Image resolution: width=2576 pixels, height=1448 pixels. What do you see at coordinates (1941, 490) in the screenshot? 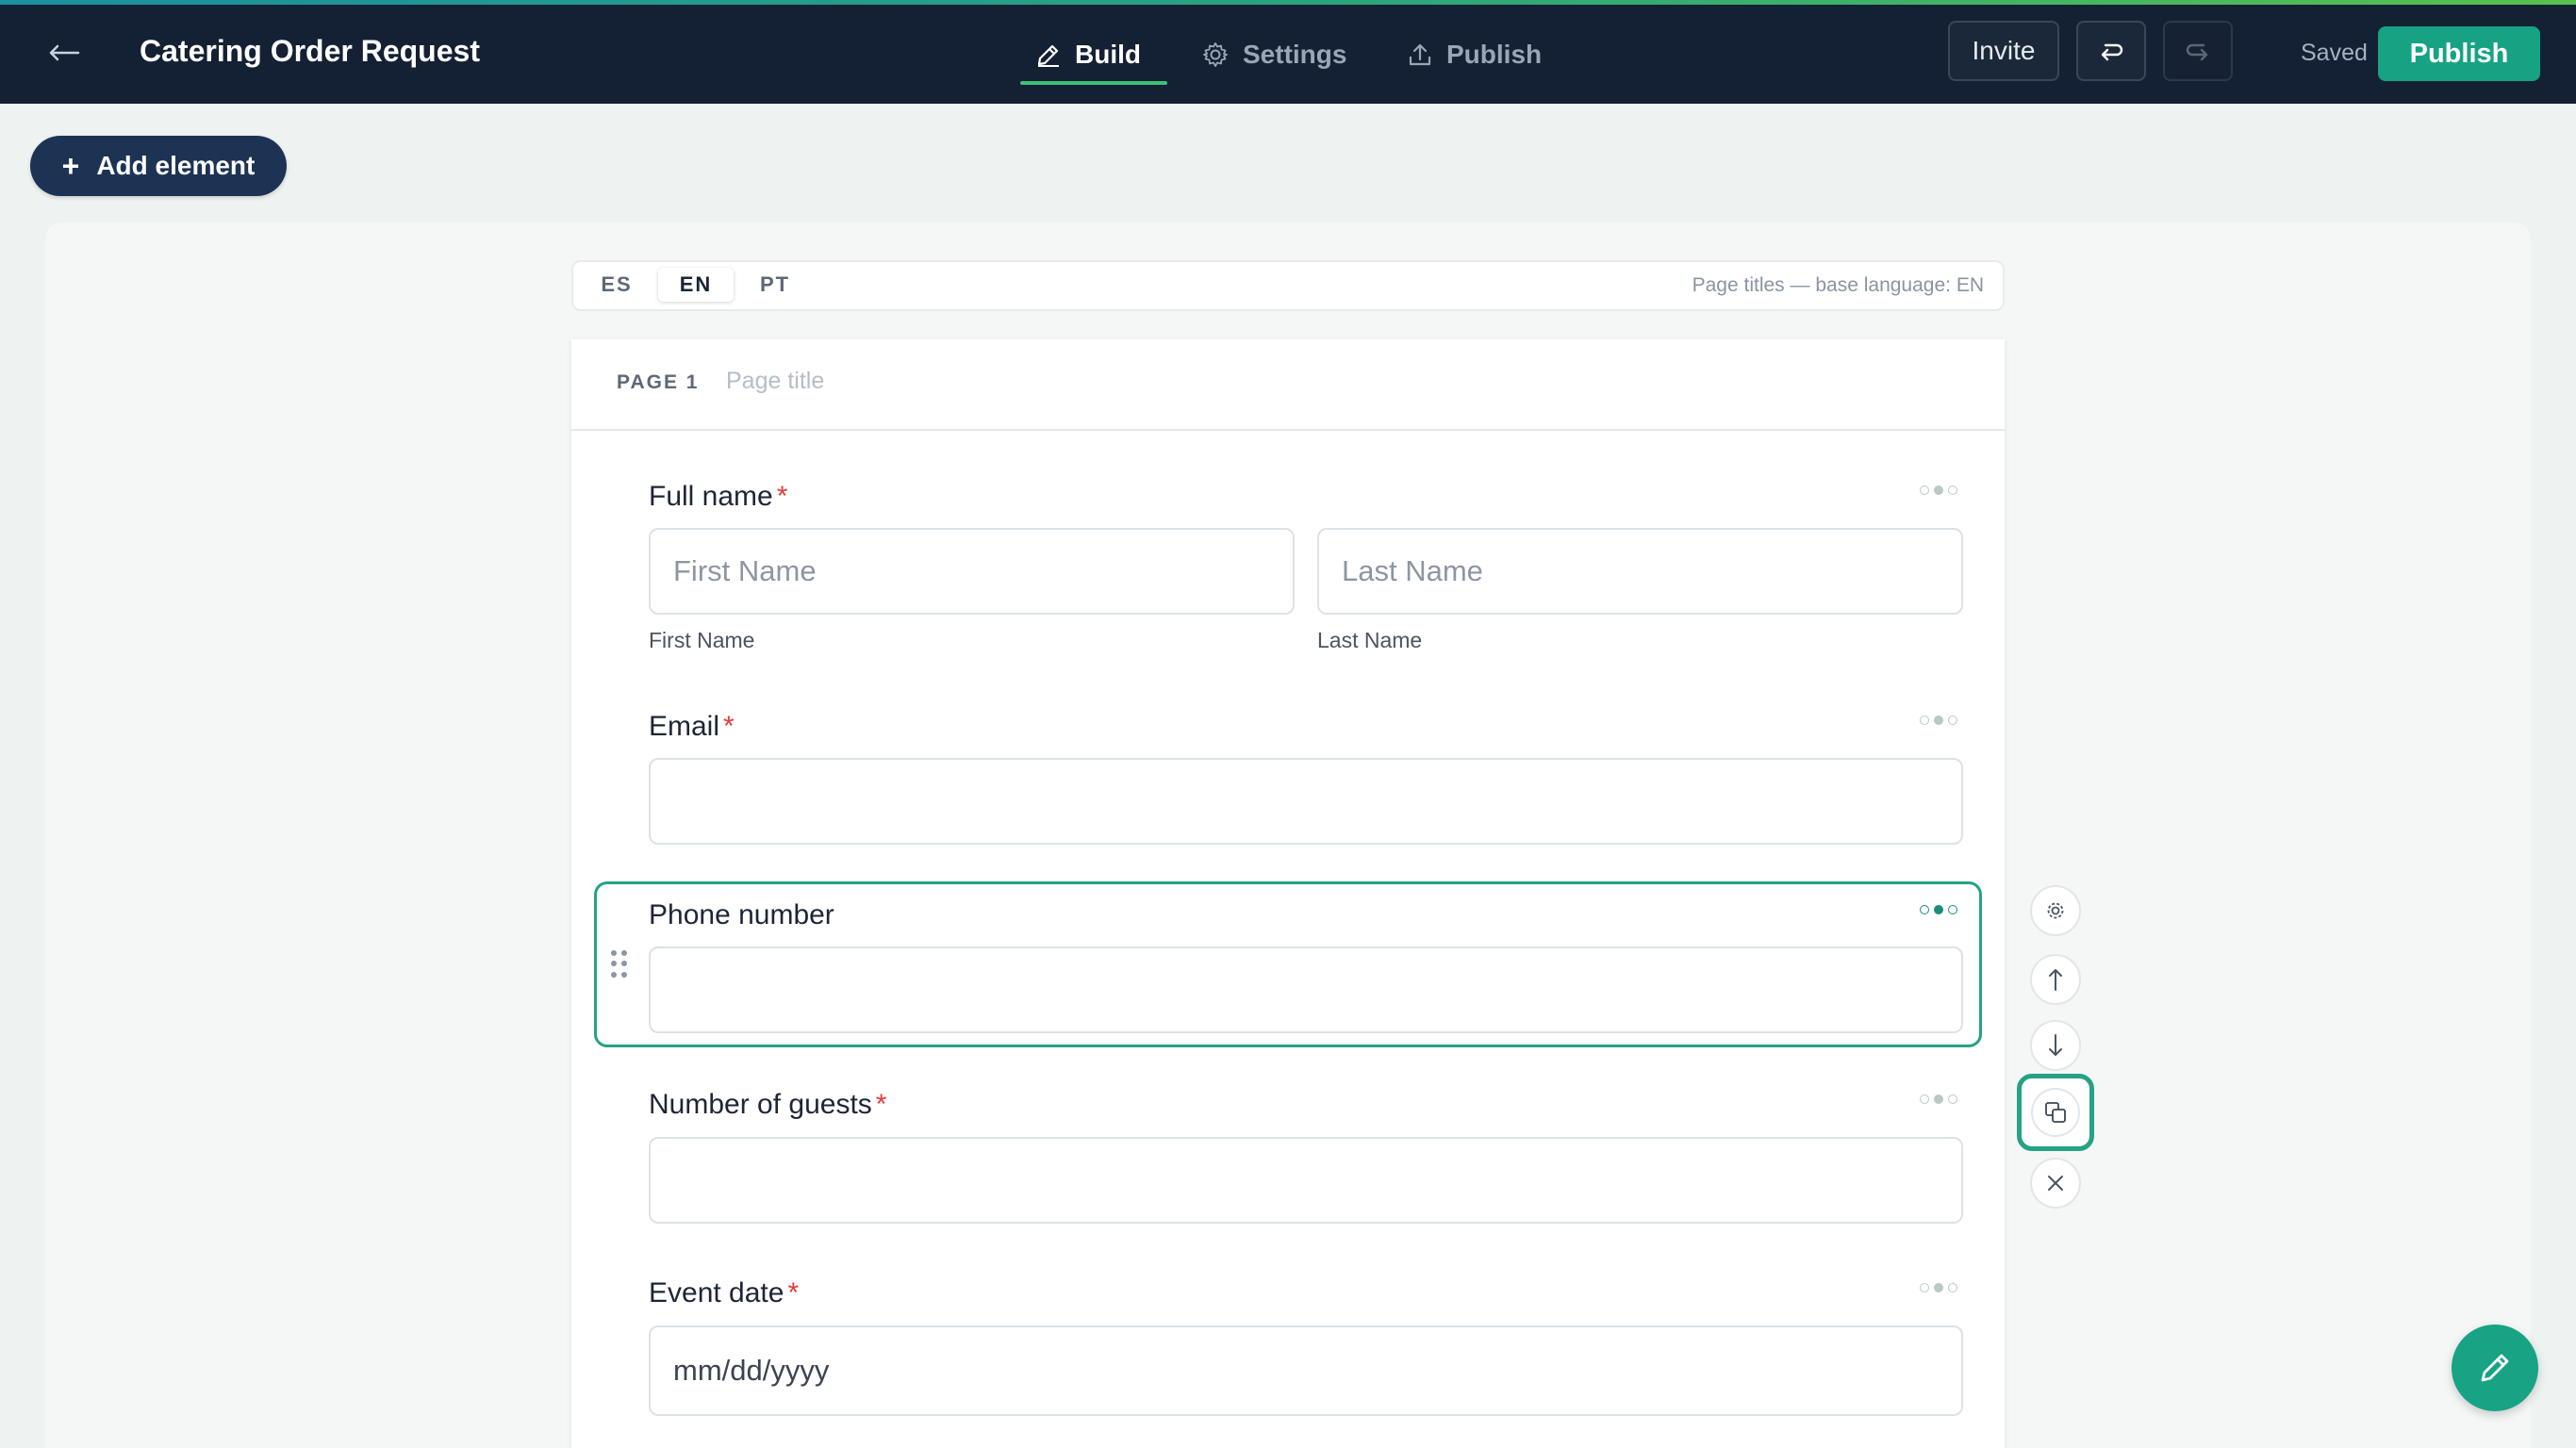
I see `full-name-options-icon` at bounding box center [1941, 490].